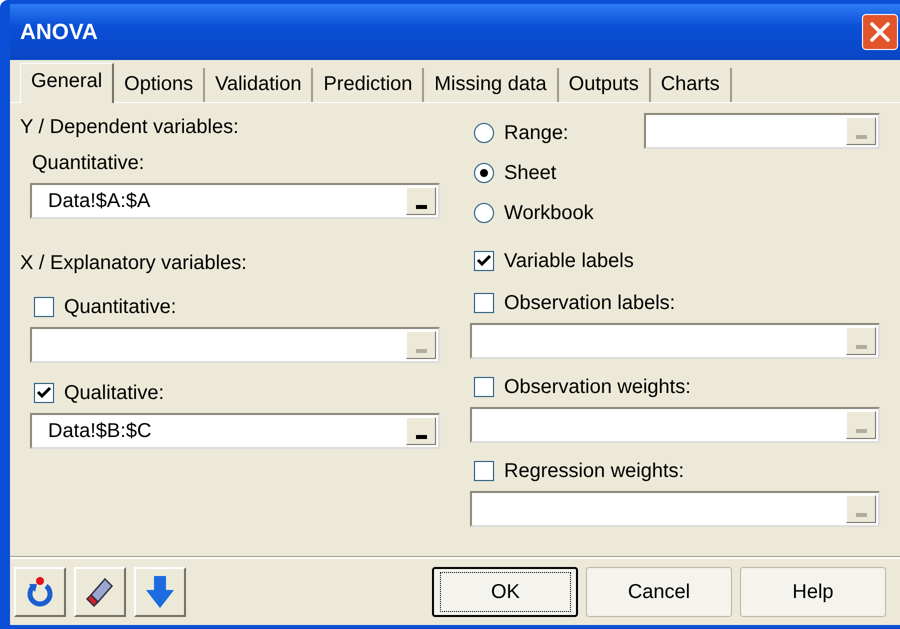  What do you see at coordinates (235, 431) in the screenshot?
I see `range-field: Data!$B:$C` at bounding box center [235, 431].